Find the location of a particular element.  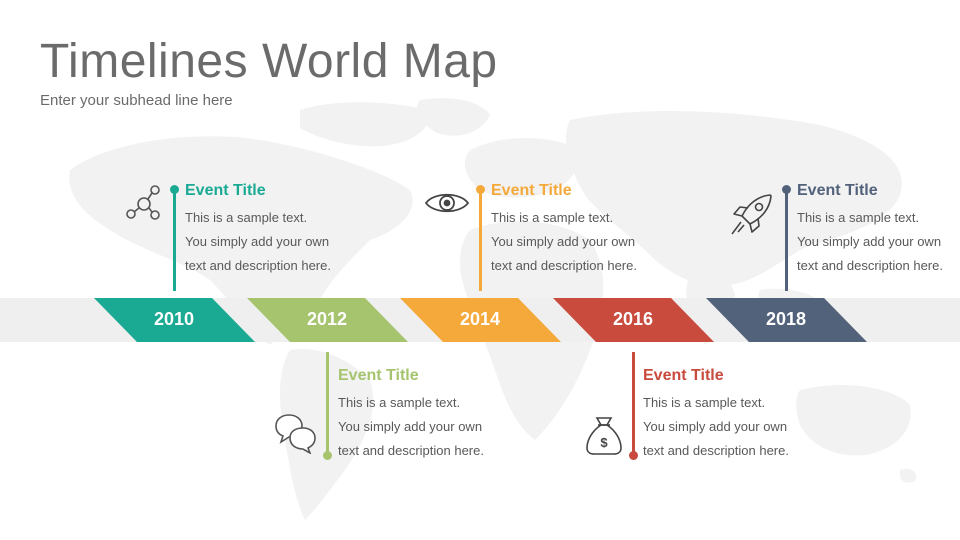

page-title: Timelines World Map is located at coordinates (269, 61).